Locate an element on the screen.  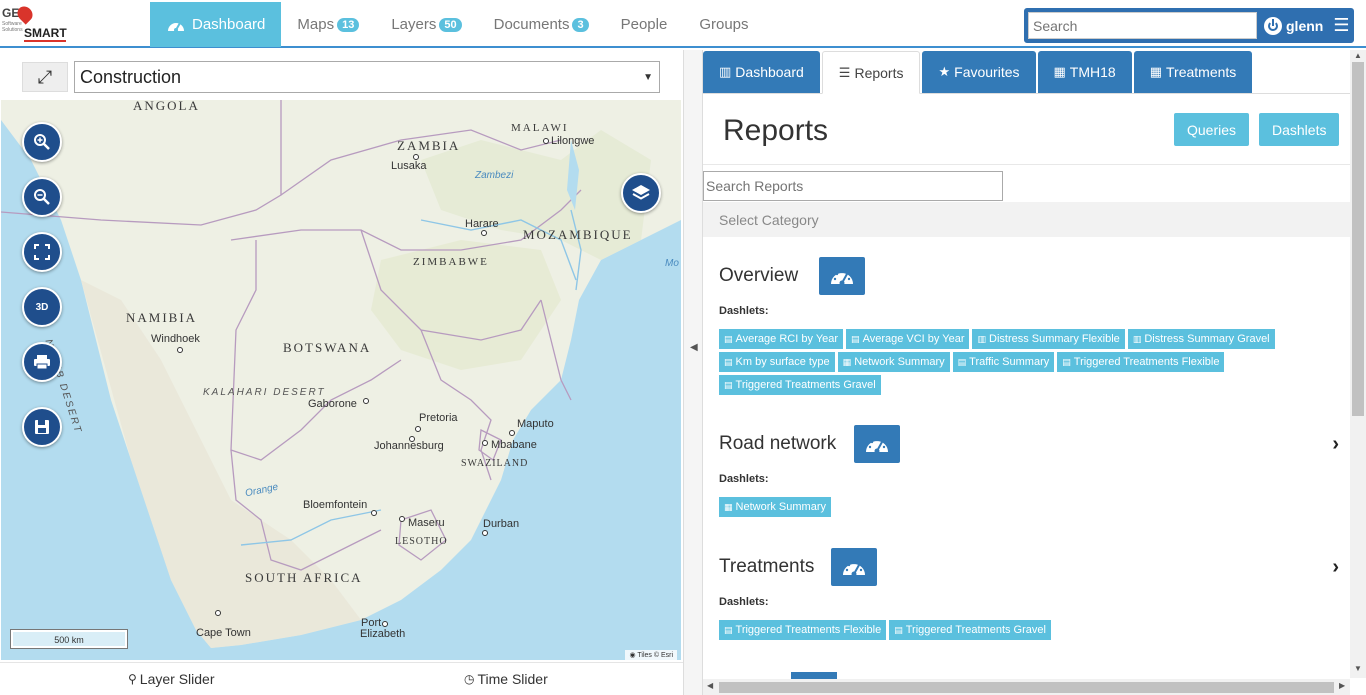
full-extent-button is located at coordinates (42, 252).